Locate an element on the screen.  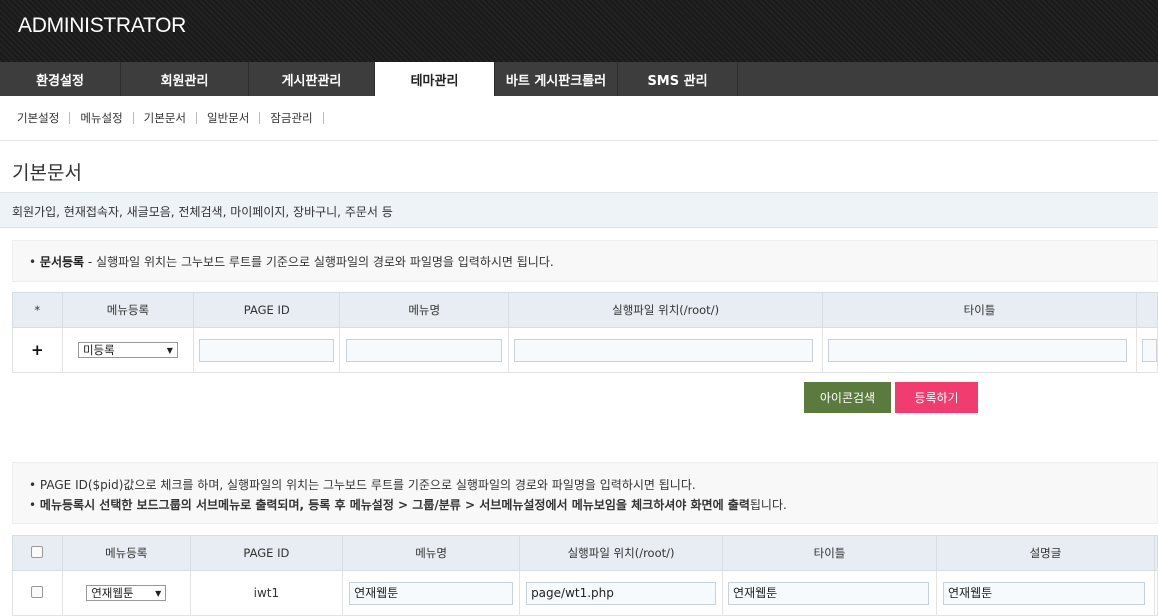
col-star: * is located at coordinates (37, 310).